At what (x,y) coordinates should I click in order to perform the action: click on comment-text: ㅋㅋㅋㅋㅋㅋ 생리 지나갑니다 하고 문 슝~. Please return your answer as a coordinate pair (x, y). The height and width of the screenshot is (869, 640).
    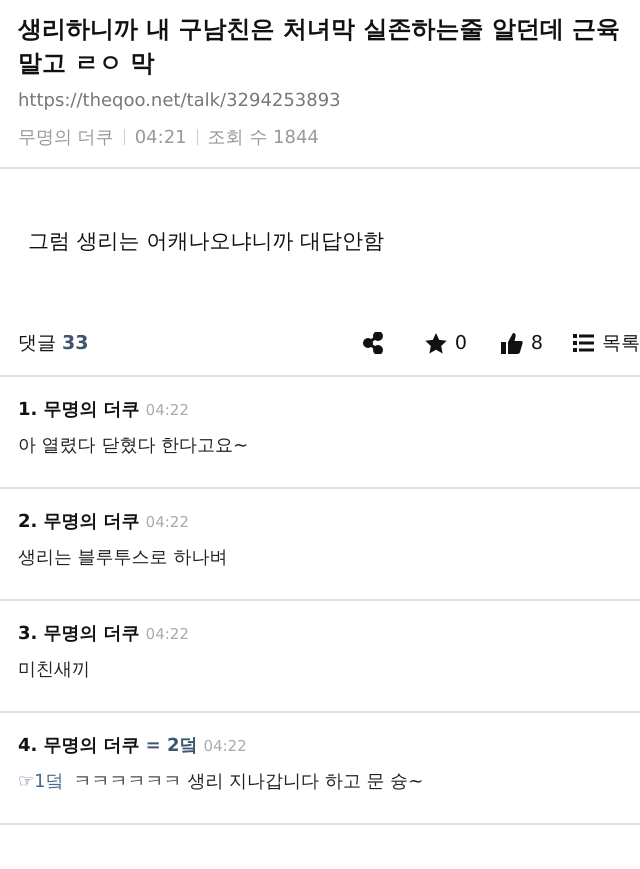
    Looking at the image, I should click on (249, 781).